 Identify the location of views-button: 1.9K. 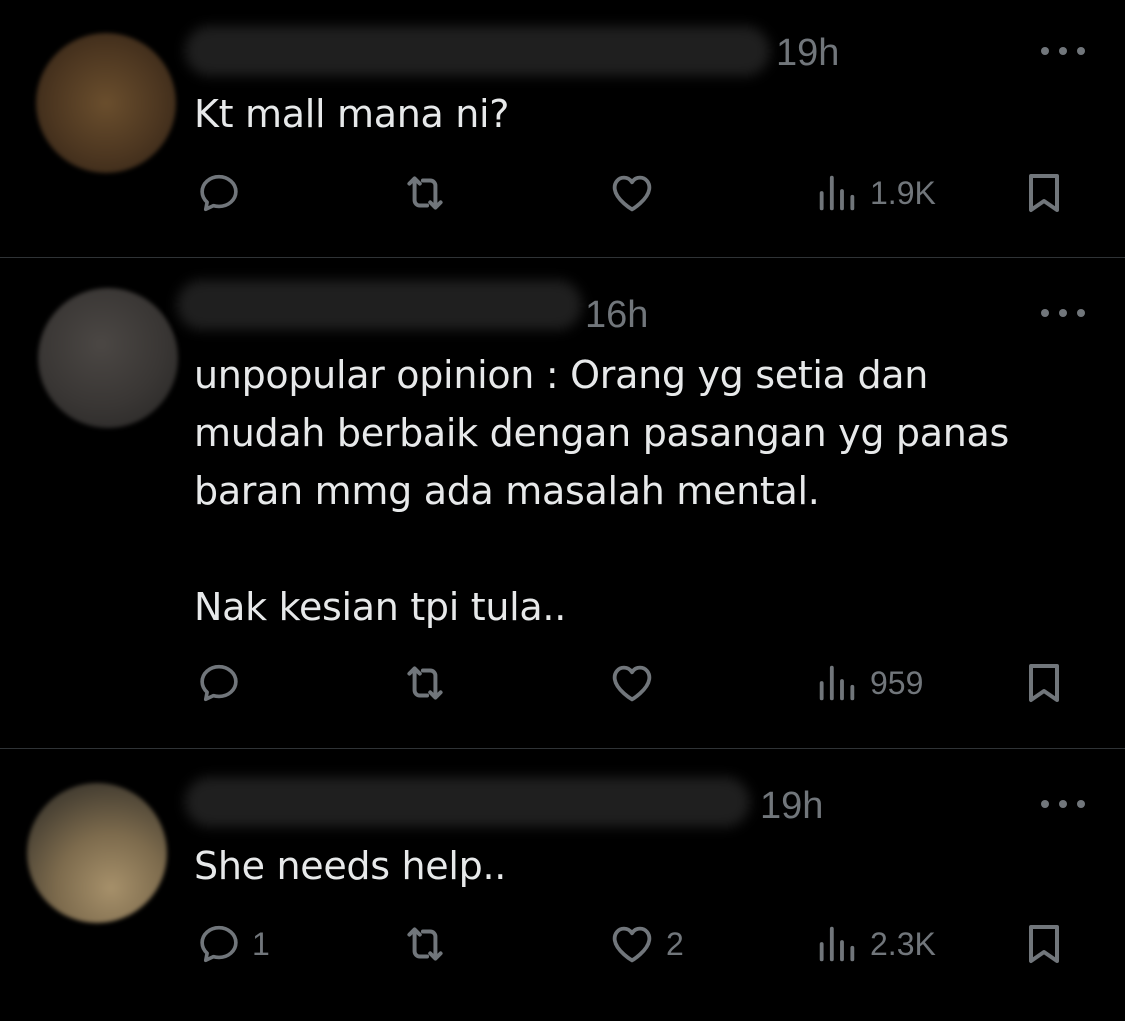
(875, 193).